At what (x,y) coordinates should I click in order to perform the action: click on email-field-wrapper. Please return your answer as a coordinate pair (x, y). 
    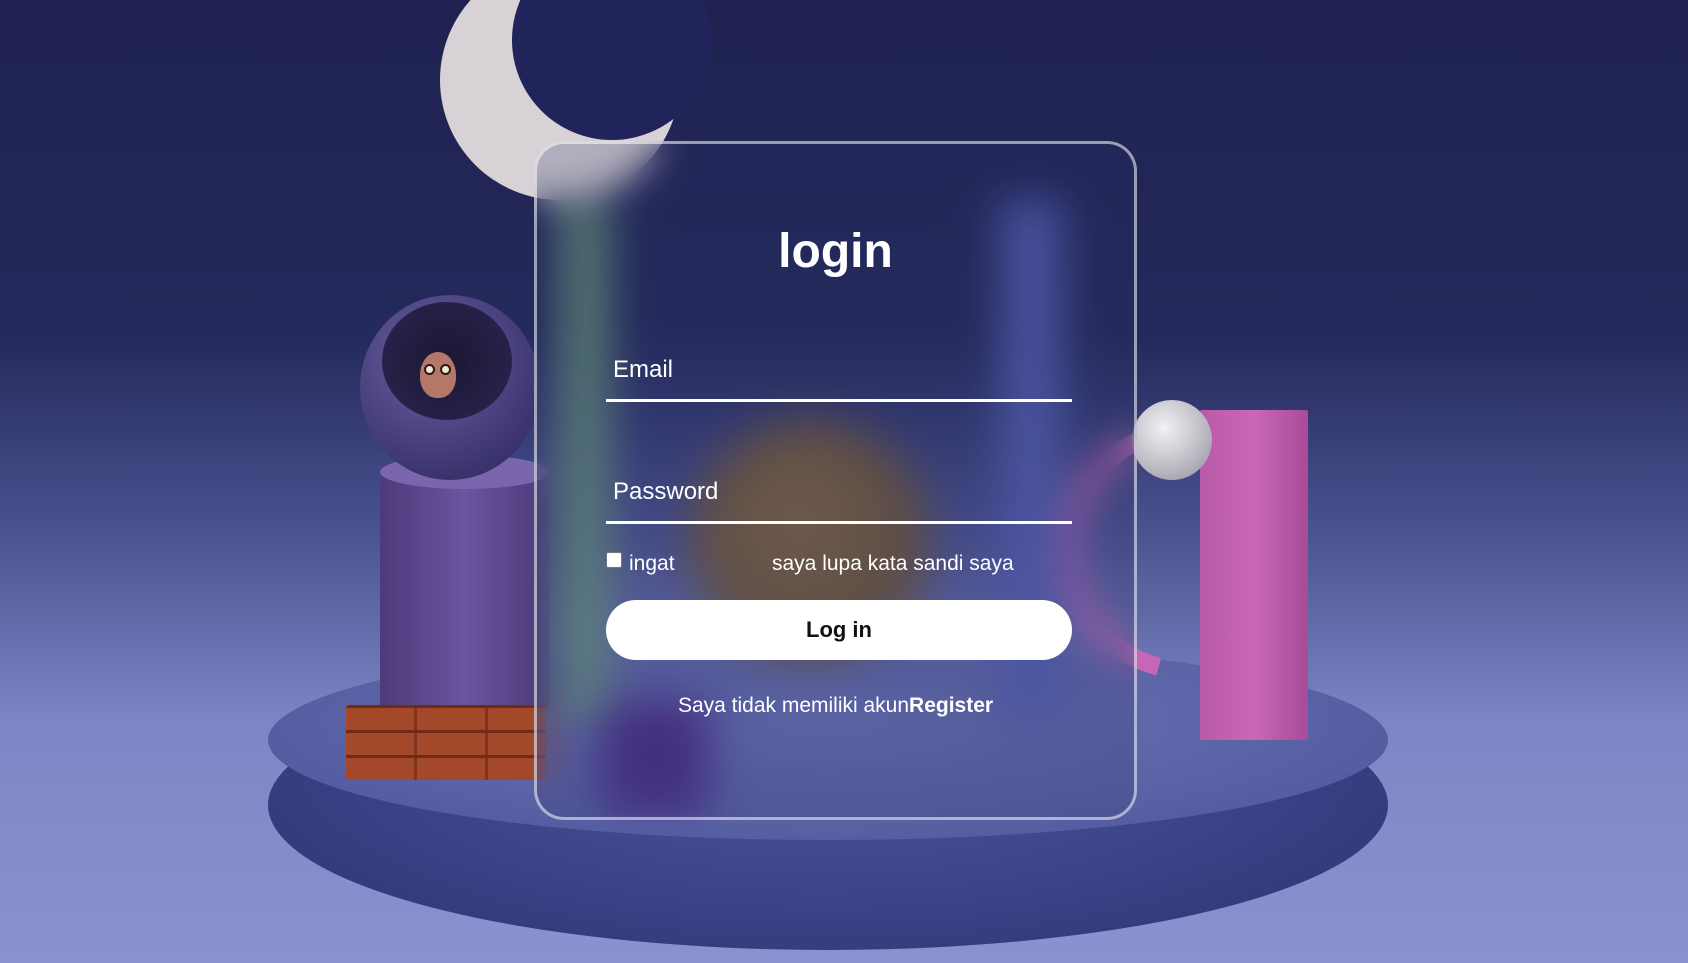
    Looking at the image, I should click on (839, 371).